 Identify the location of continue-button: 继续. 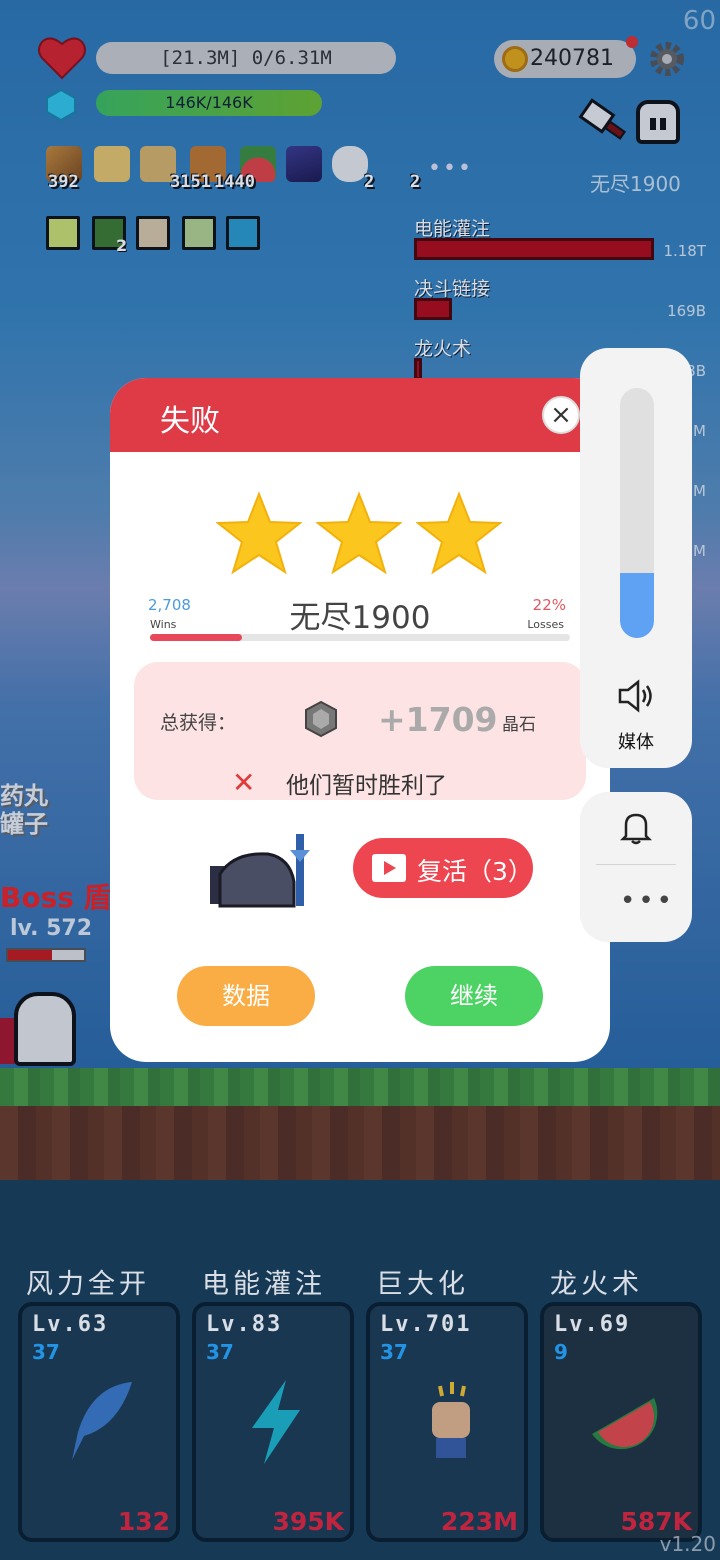
(474, 996).